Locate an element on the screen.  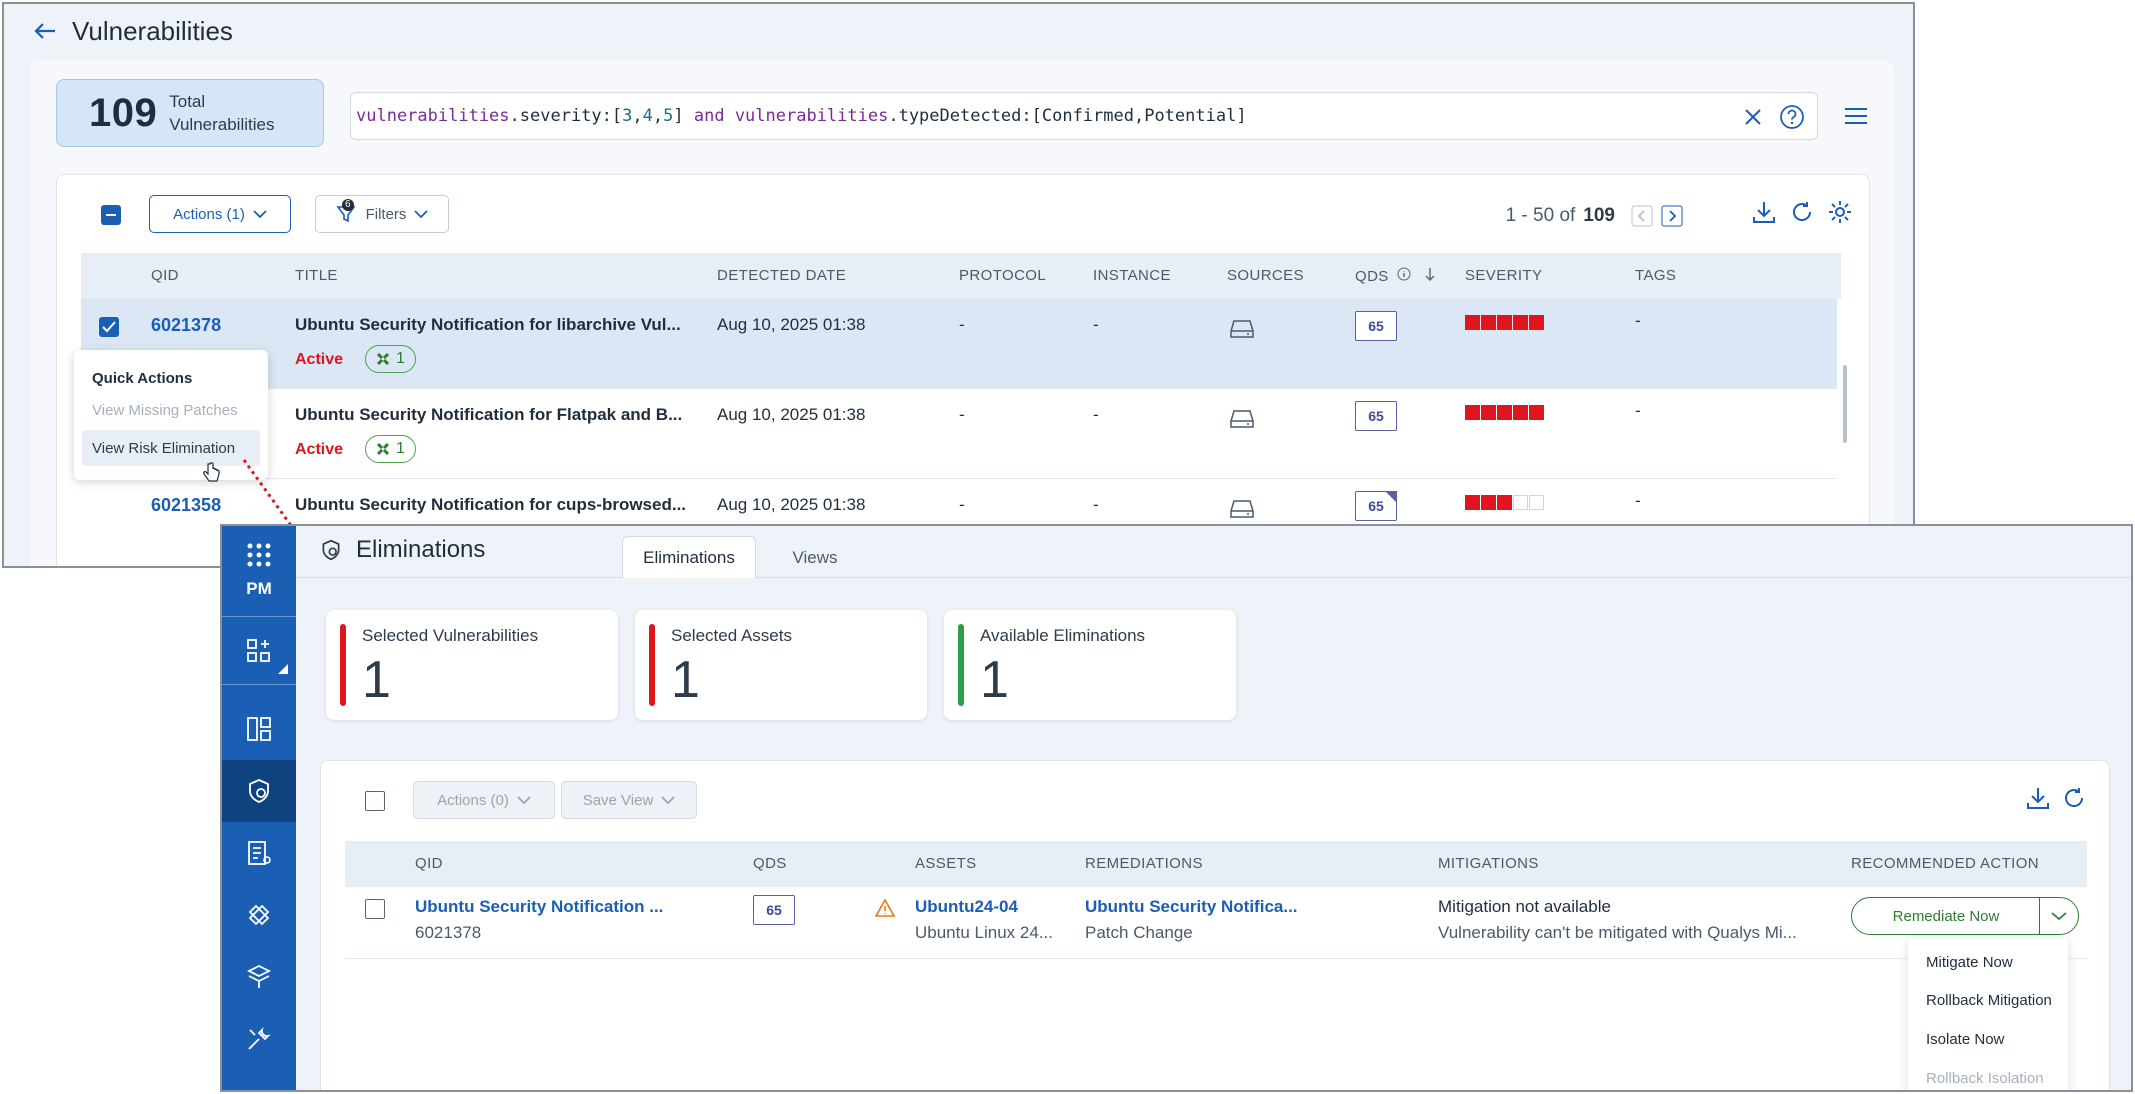
action-dropdown-toggle is located at coordinates (2059, 916).